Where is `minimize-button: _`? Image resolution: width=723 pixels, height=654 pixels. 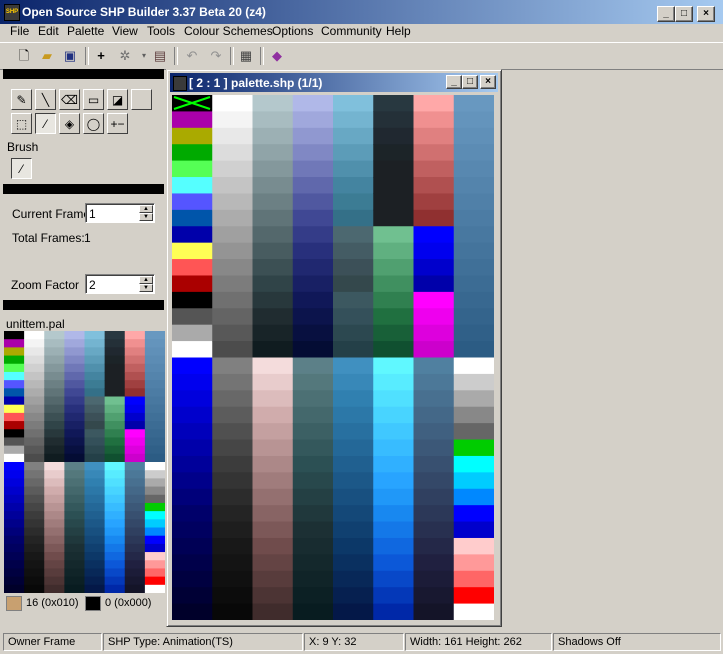
minimize-button: _ is located at coordinates (666, 14).